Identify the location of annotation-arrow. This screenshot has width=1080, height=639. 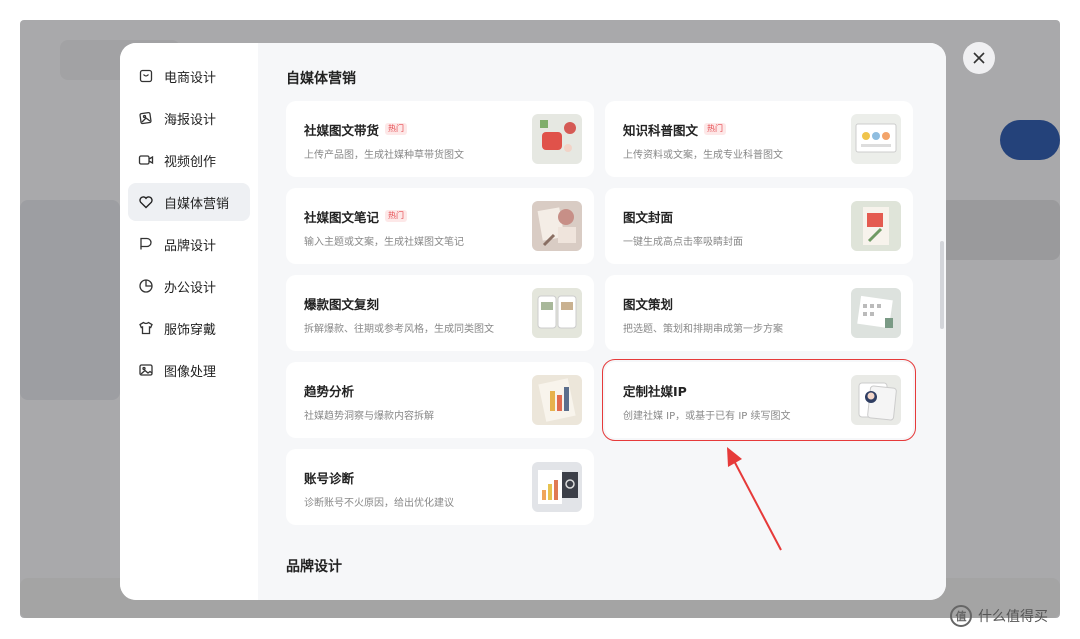
(754, 499).